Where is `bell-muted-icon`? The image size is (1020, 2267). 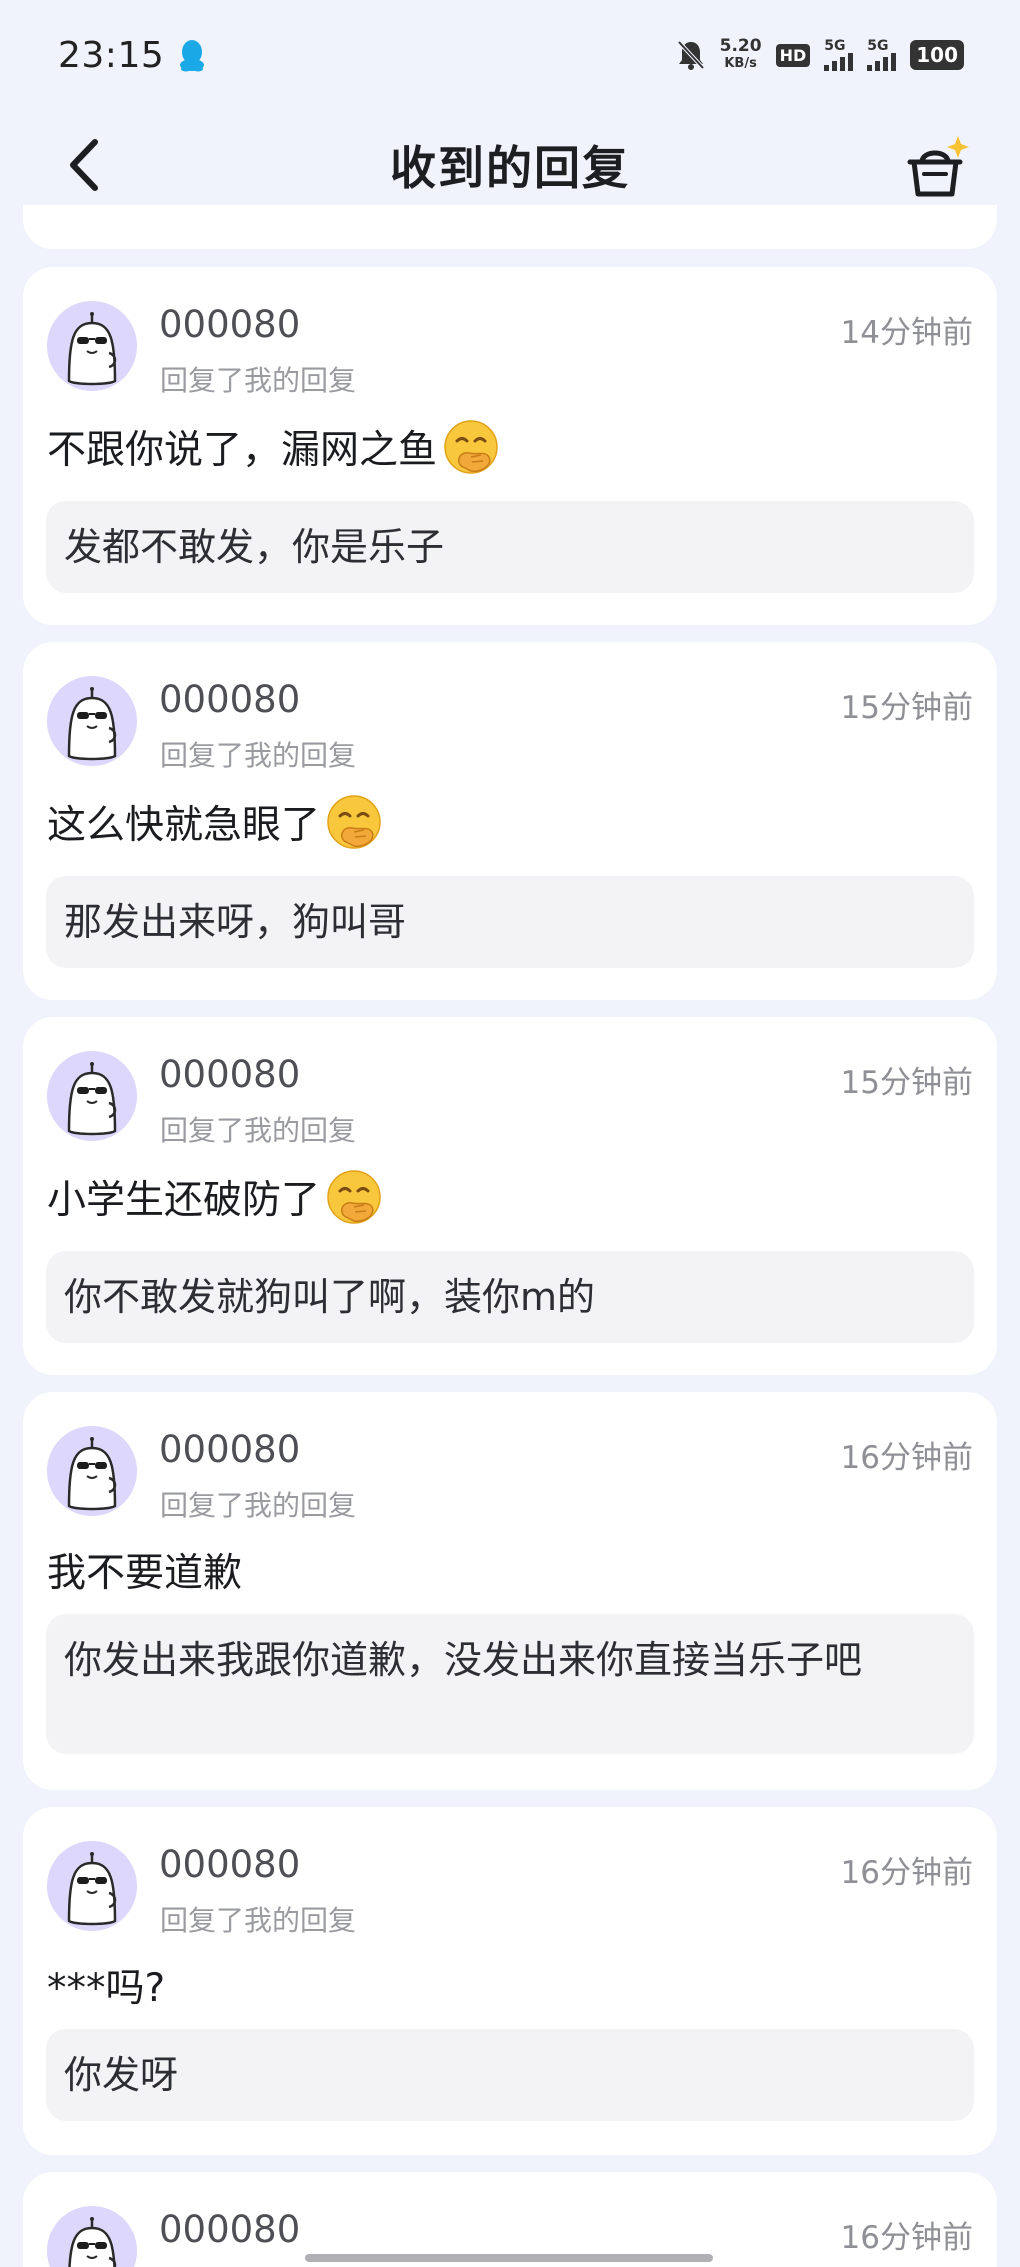 bell-muted-icon is located at coordinates (691, 55).